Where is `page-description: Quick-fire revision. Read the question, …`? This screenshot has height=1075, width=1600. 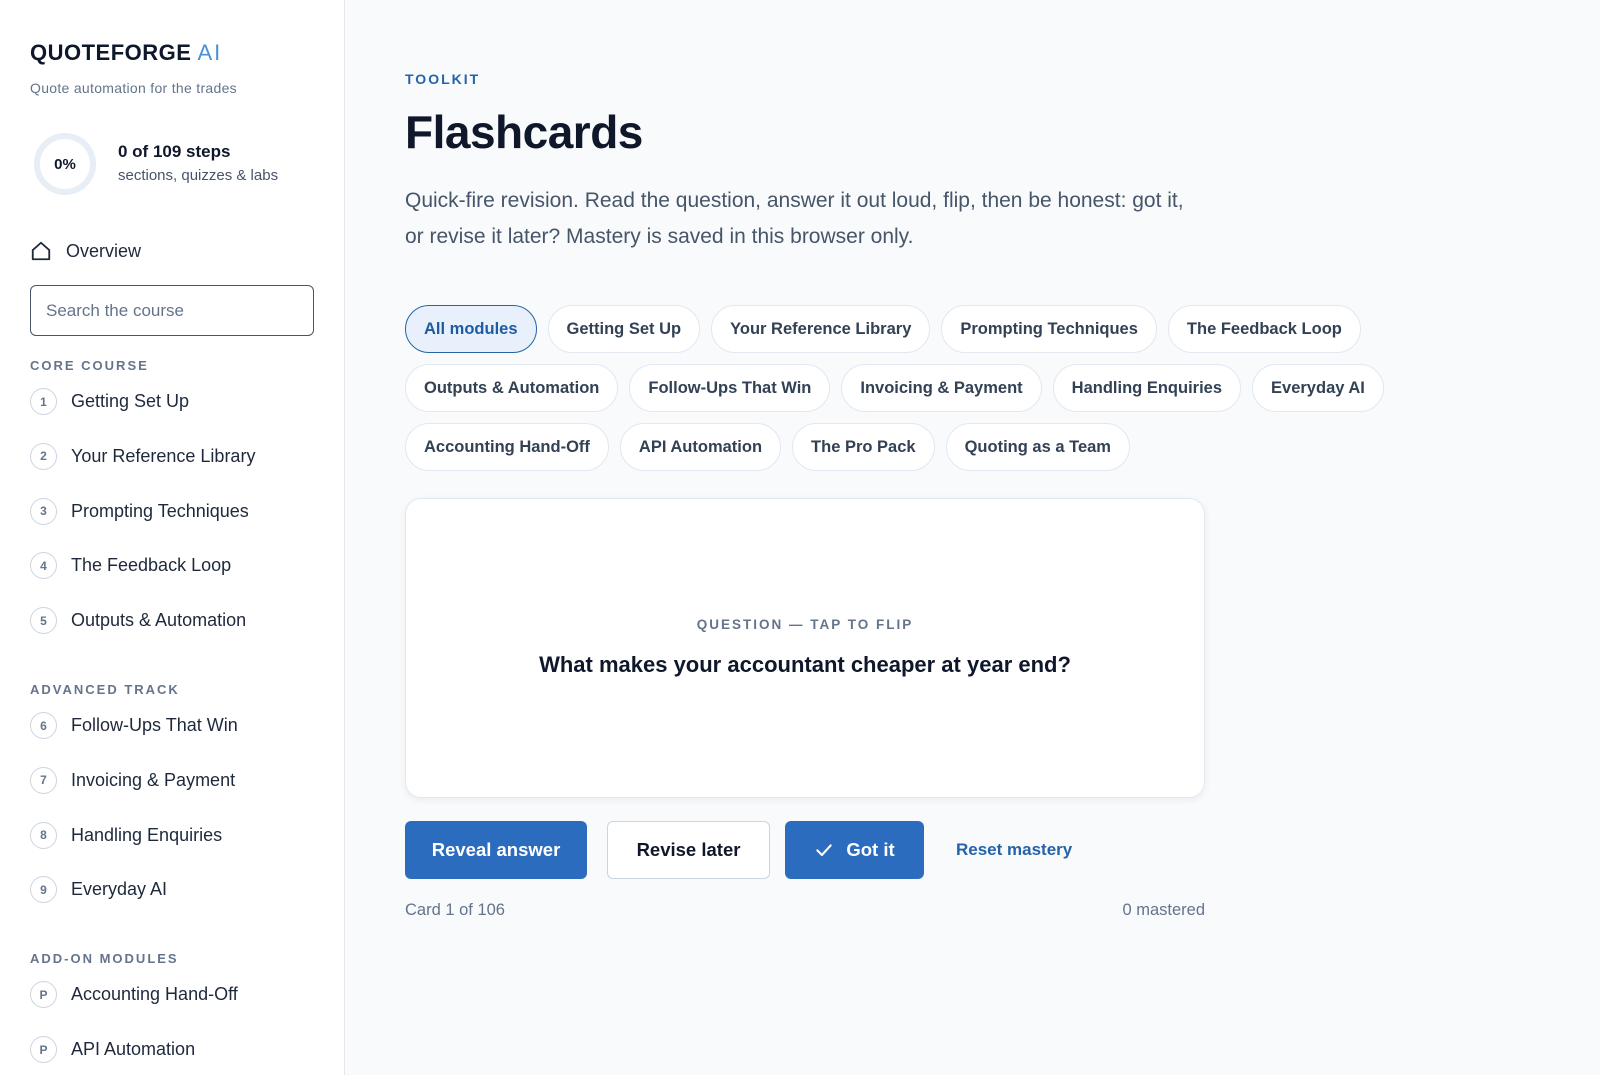
page-description: Quick-fire revision. Read the question, … is located at coordinates (794, 218).